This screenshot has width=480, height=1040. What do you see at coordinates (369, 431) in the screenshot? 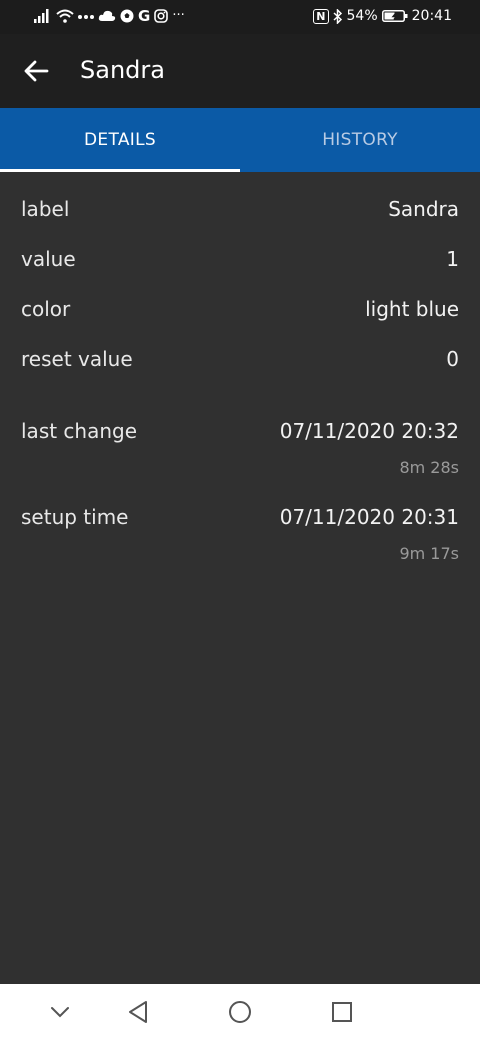
I see `detail-value: 07/11/2020 20:32` at bounding box center [369, 431].